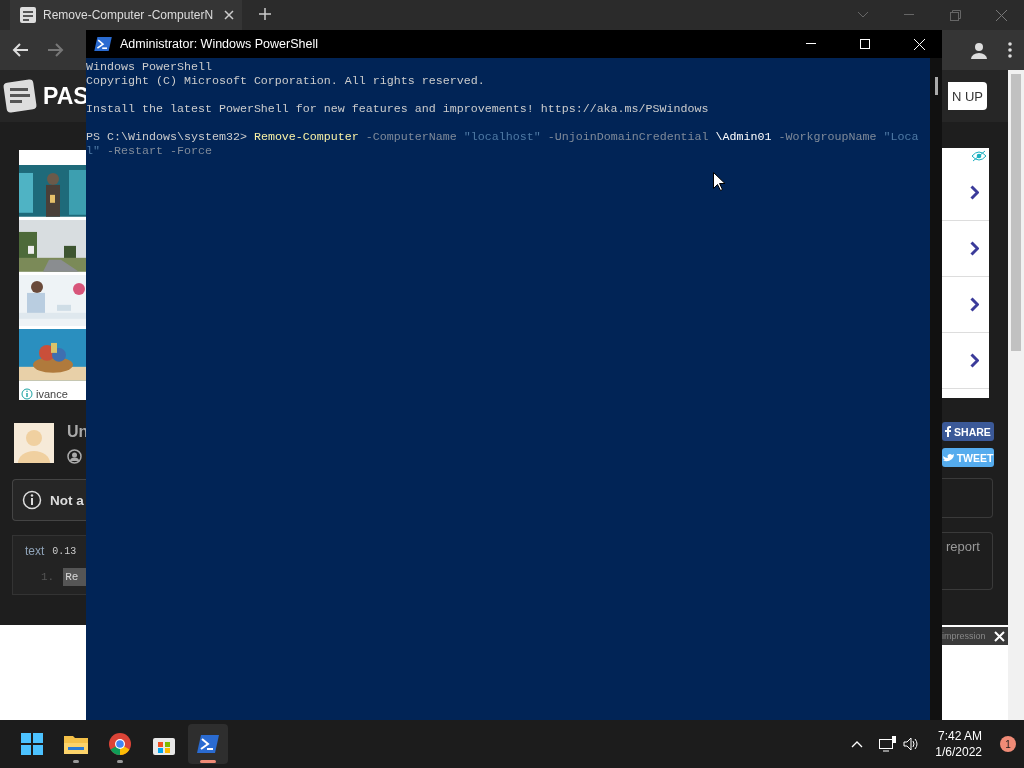  Describe the element at coordinates (32, 744) in the screenshot. I see `windows-start-icon` at that location.